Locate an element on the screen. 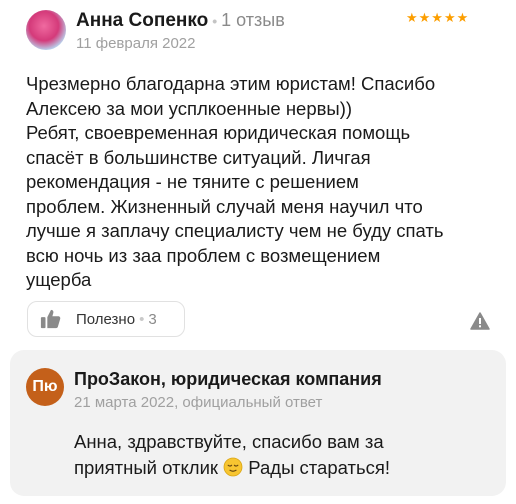  company-name: ПроЗакон, юридическая компания is located at coordinates (228, 379).